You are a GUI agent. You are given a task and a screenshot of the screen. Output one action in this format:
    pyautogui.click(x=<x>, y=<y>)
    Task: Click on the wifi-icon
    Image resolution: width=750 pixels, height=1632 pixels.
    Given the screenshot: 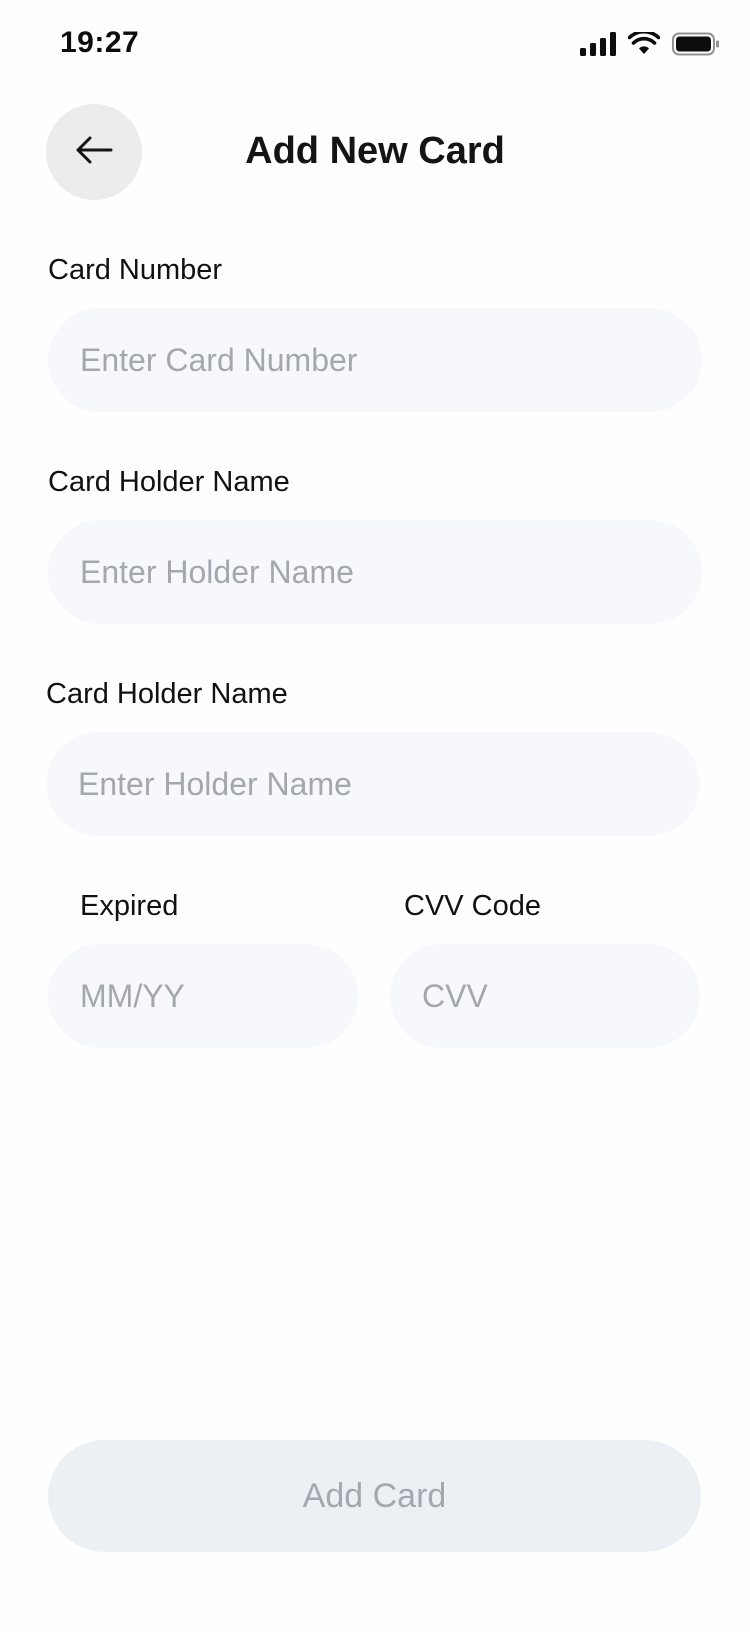 What is the action you would take?
    pyautogui.click(x=644, y=45)
    